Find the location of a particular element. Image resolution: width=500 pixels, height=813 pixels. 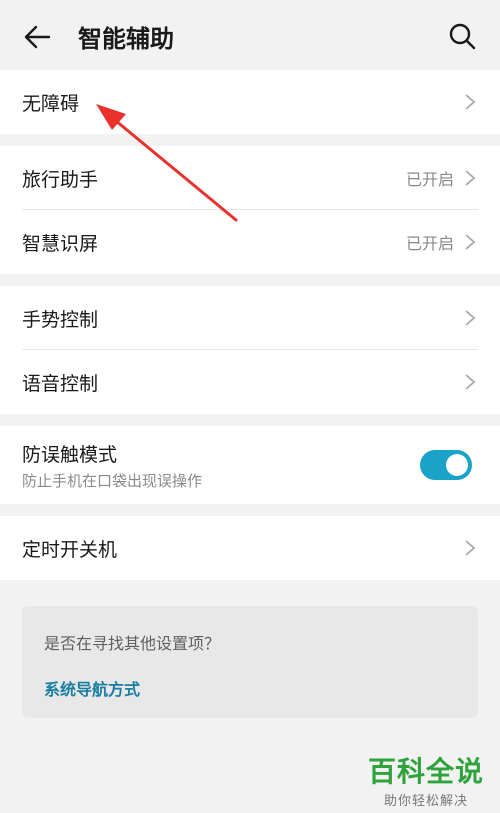

watermark: 百科全说 助你轻松解决 is located at coordinates (426, 779).